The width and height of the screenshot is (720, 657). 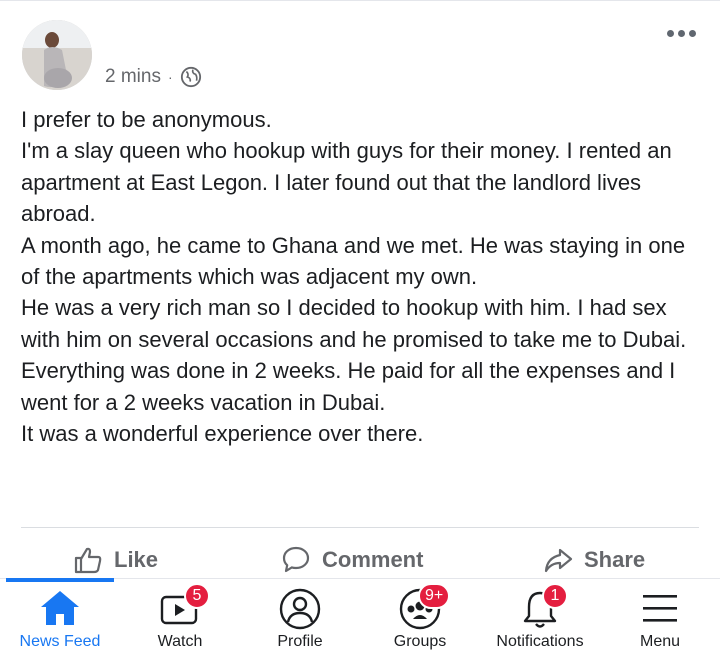 What do you see at coordinates (136, 559) in the screenshot?
I see `like-label: Like` at bounding box center [136, 559].